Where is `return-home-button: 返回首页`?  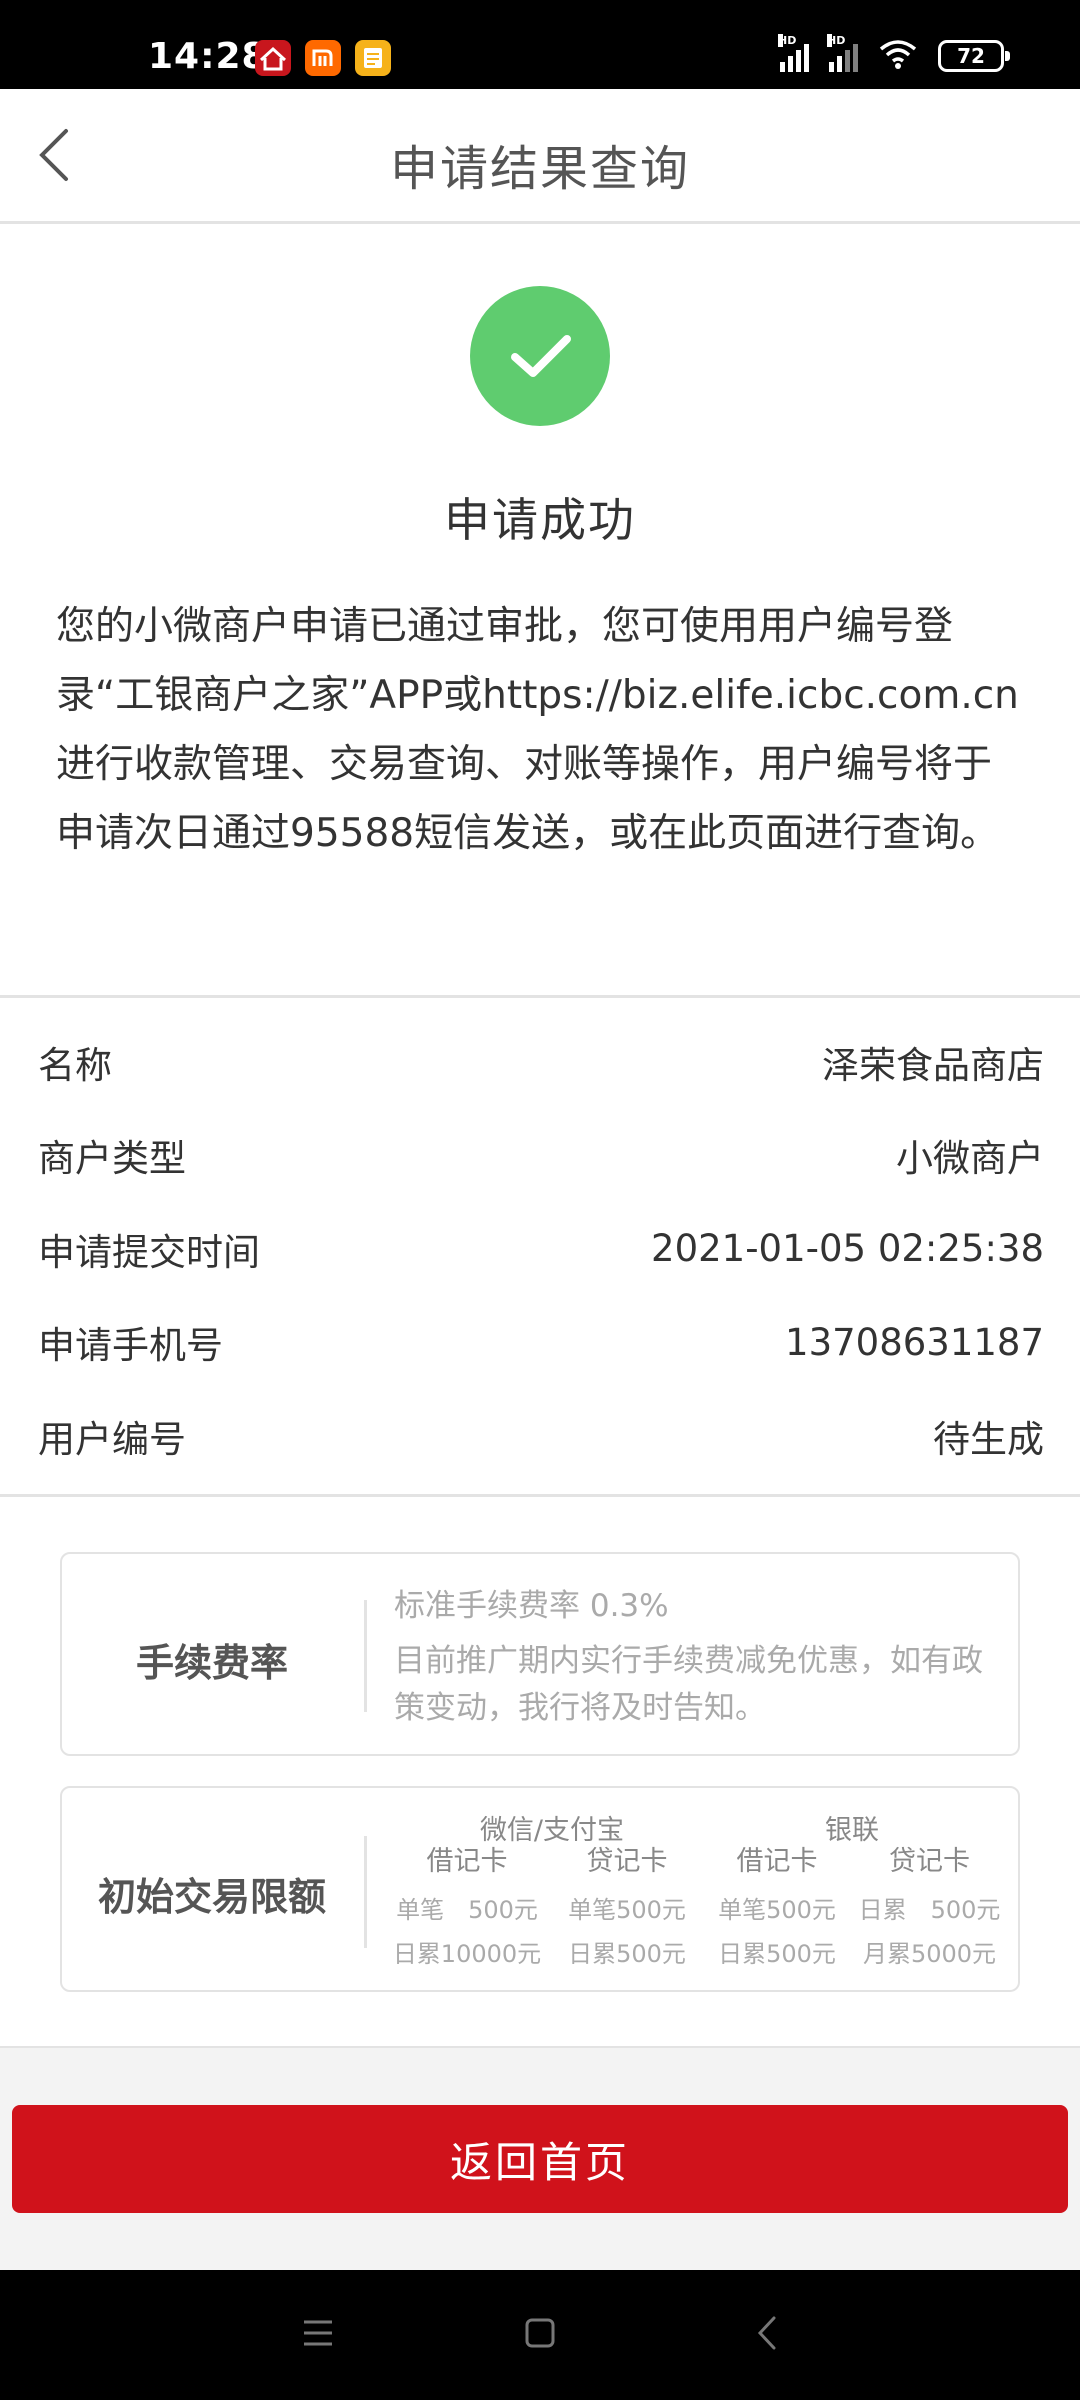
return-home-button: 返回首页 is located at coordinates (540, 2159).